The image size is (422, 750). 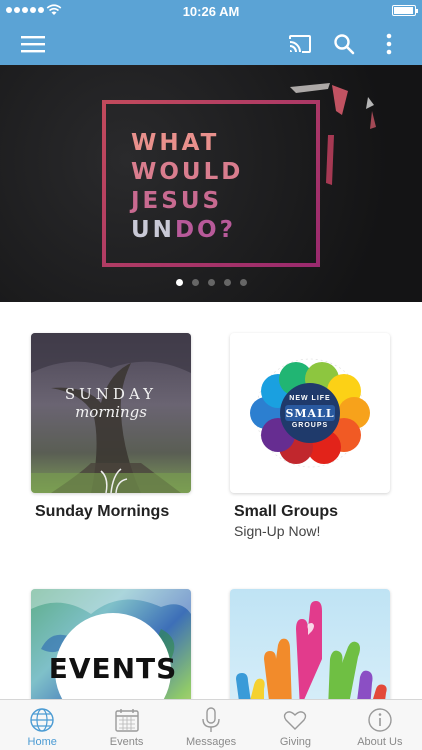 I want to click on tab-giving: Giving, so click(x=295, y=725).